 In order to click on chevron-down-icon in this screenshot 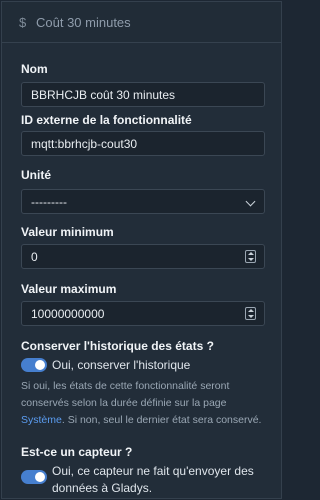, I will do `click(250, 201)`.